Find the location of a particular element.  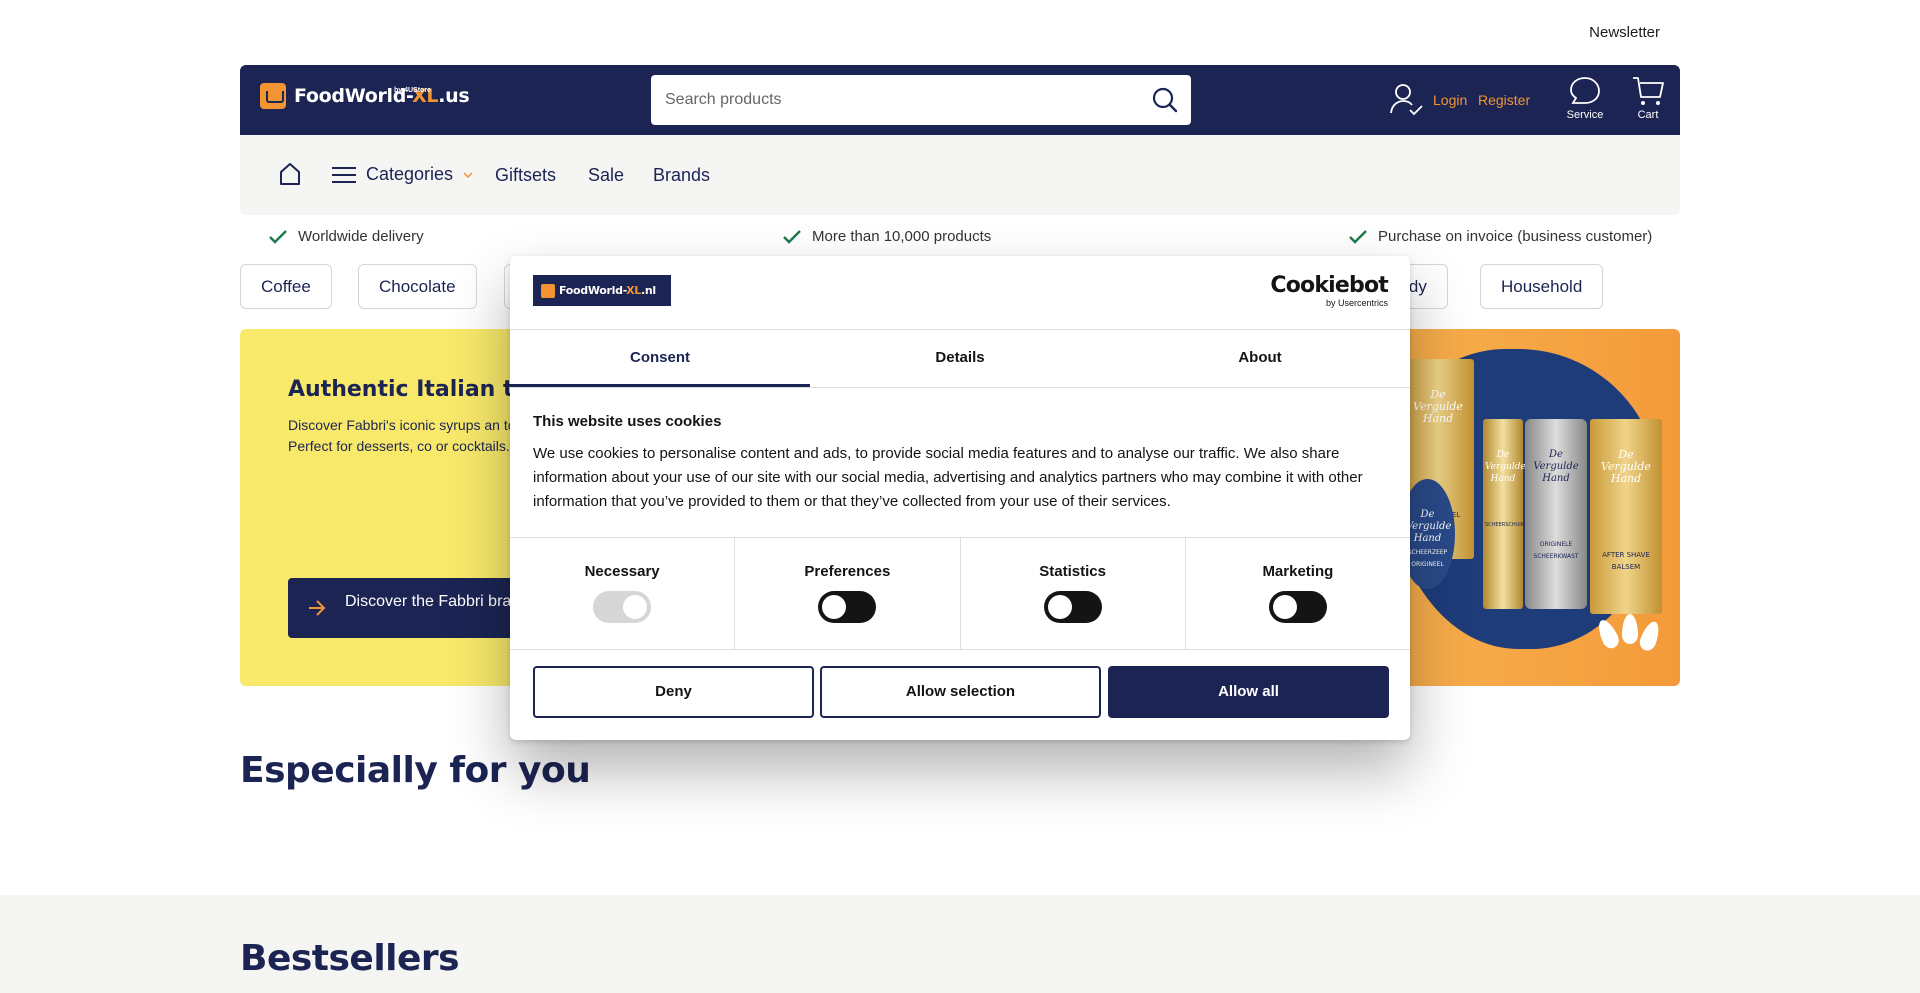

register-link: Register is located at coordinates (1504, 100).